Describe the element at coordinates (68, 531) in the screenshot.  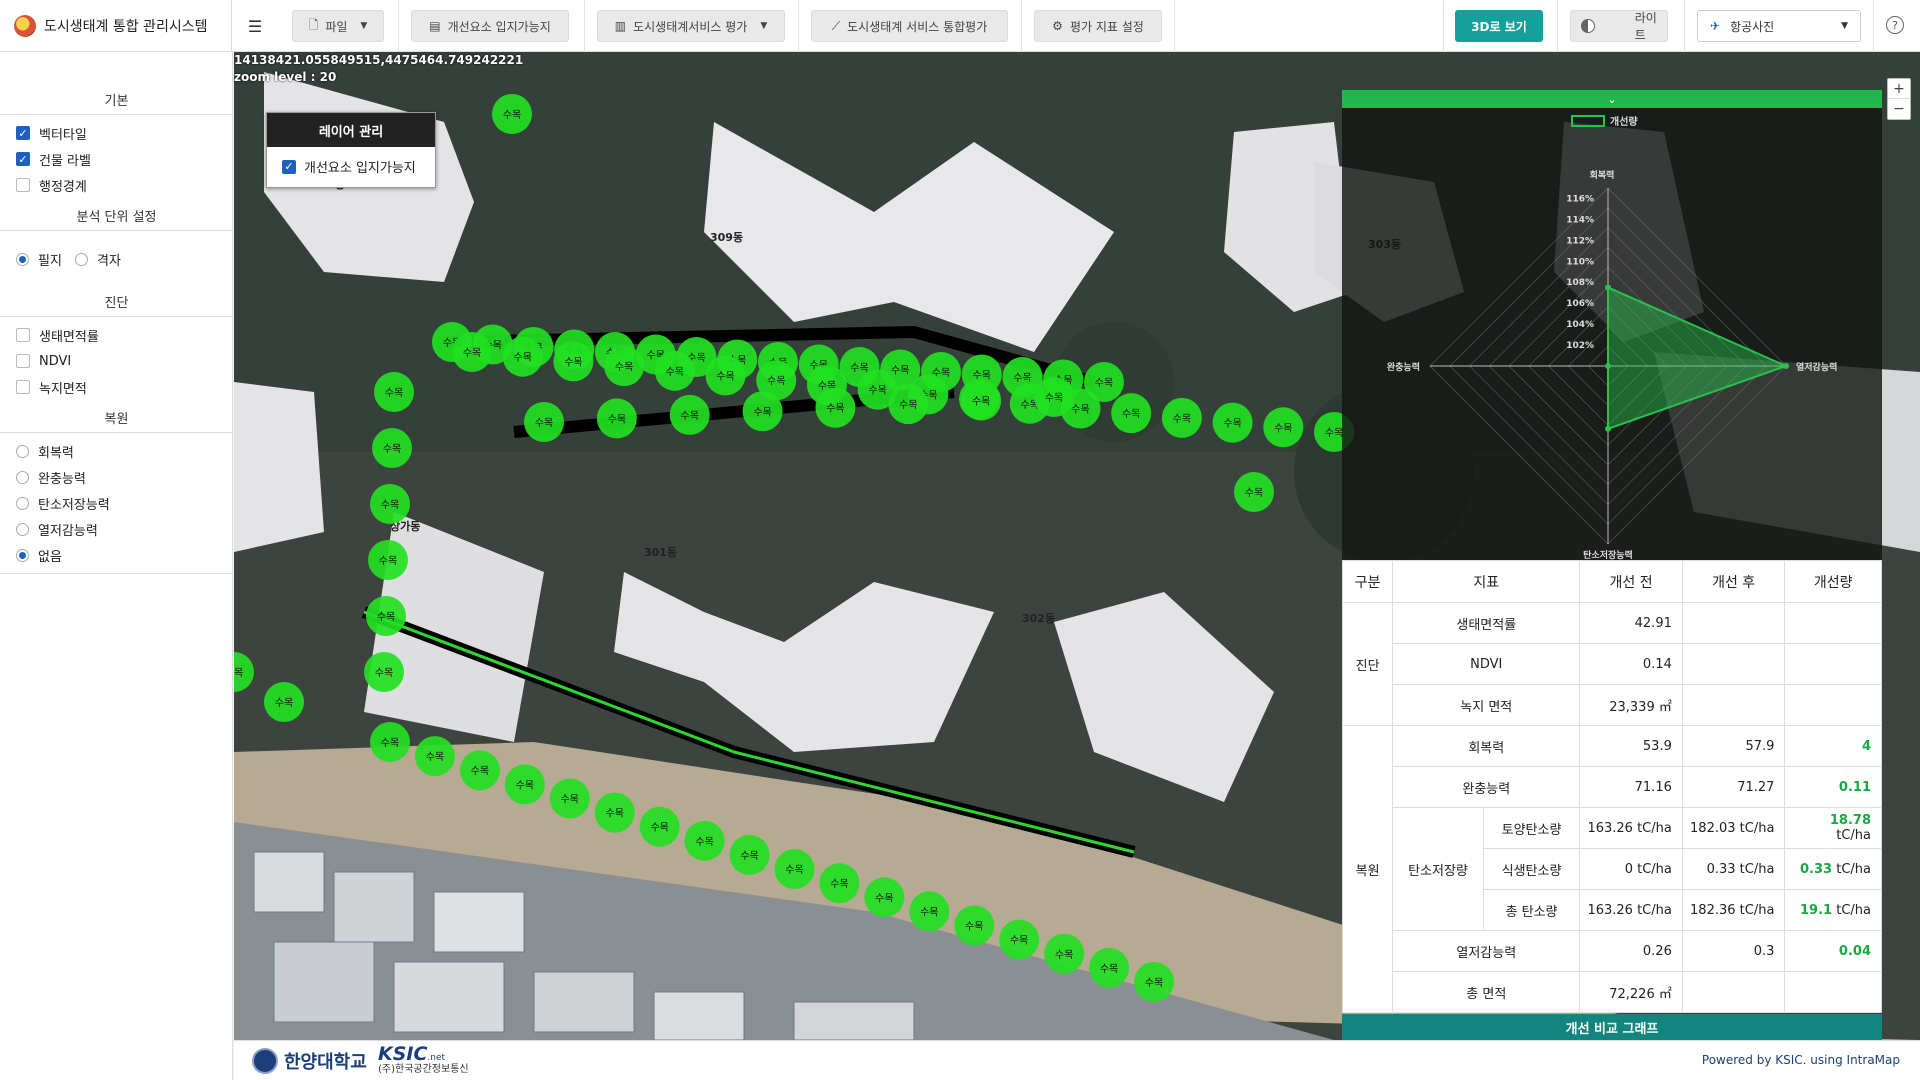
I see `option-label: 열저감능력` at that location.